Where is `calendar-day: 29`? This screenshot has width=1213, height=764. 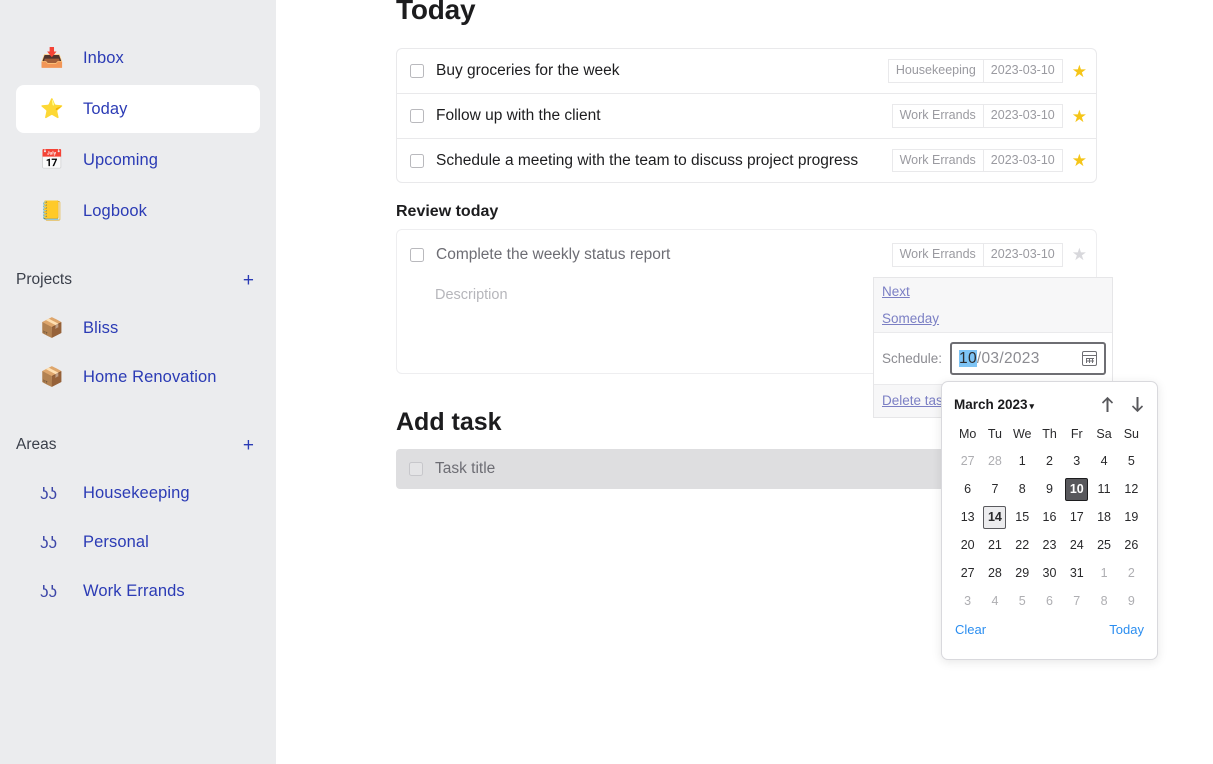
calendar-day: 29 is located at coordinates (1022, 573).